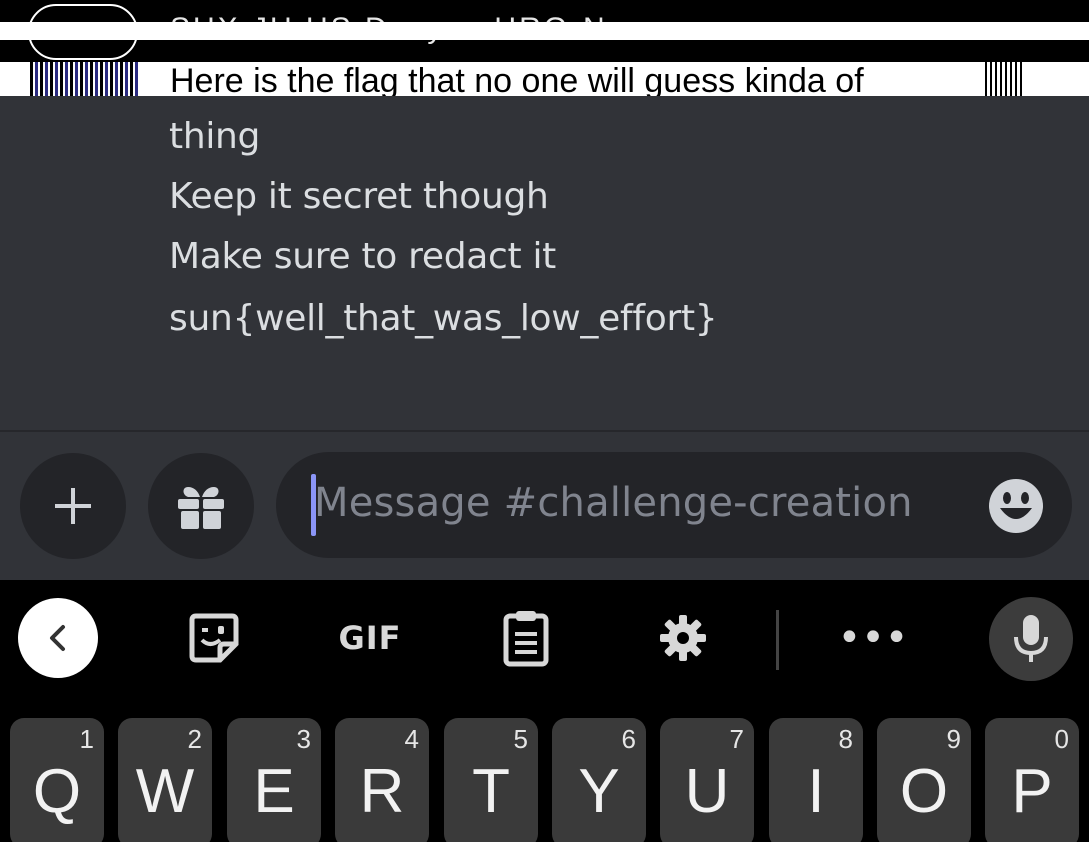 This screenshot has width=1089, height=842. I want to click on garbled-text: kinda of, so click(804, 79).